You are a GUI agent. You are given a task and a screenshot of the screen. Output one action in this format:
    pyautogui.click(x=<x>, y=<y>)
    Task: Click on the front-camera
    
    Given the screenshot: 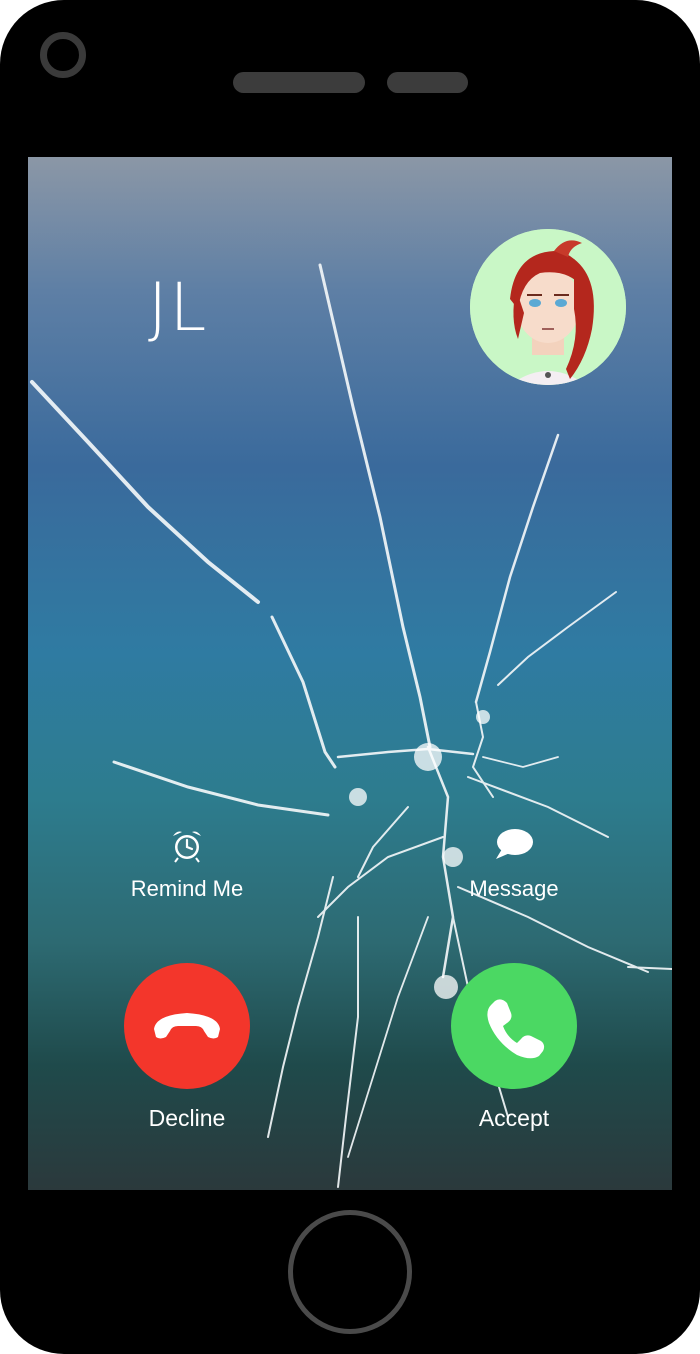 What is the action you would take?
    pyautogui.click(x=63, y=55)
    